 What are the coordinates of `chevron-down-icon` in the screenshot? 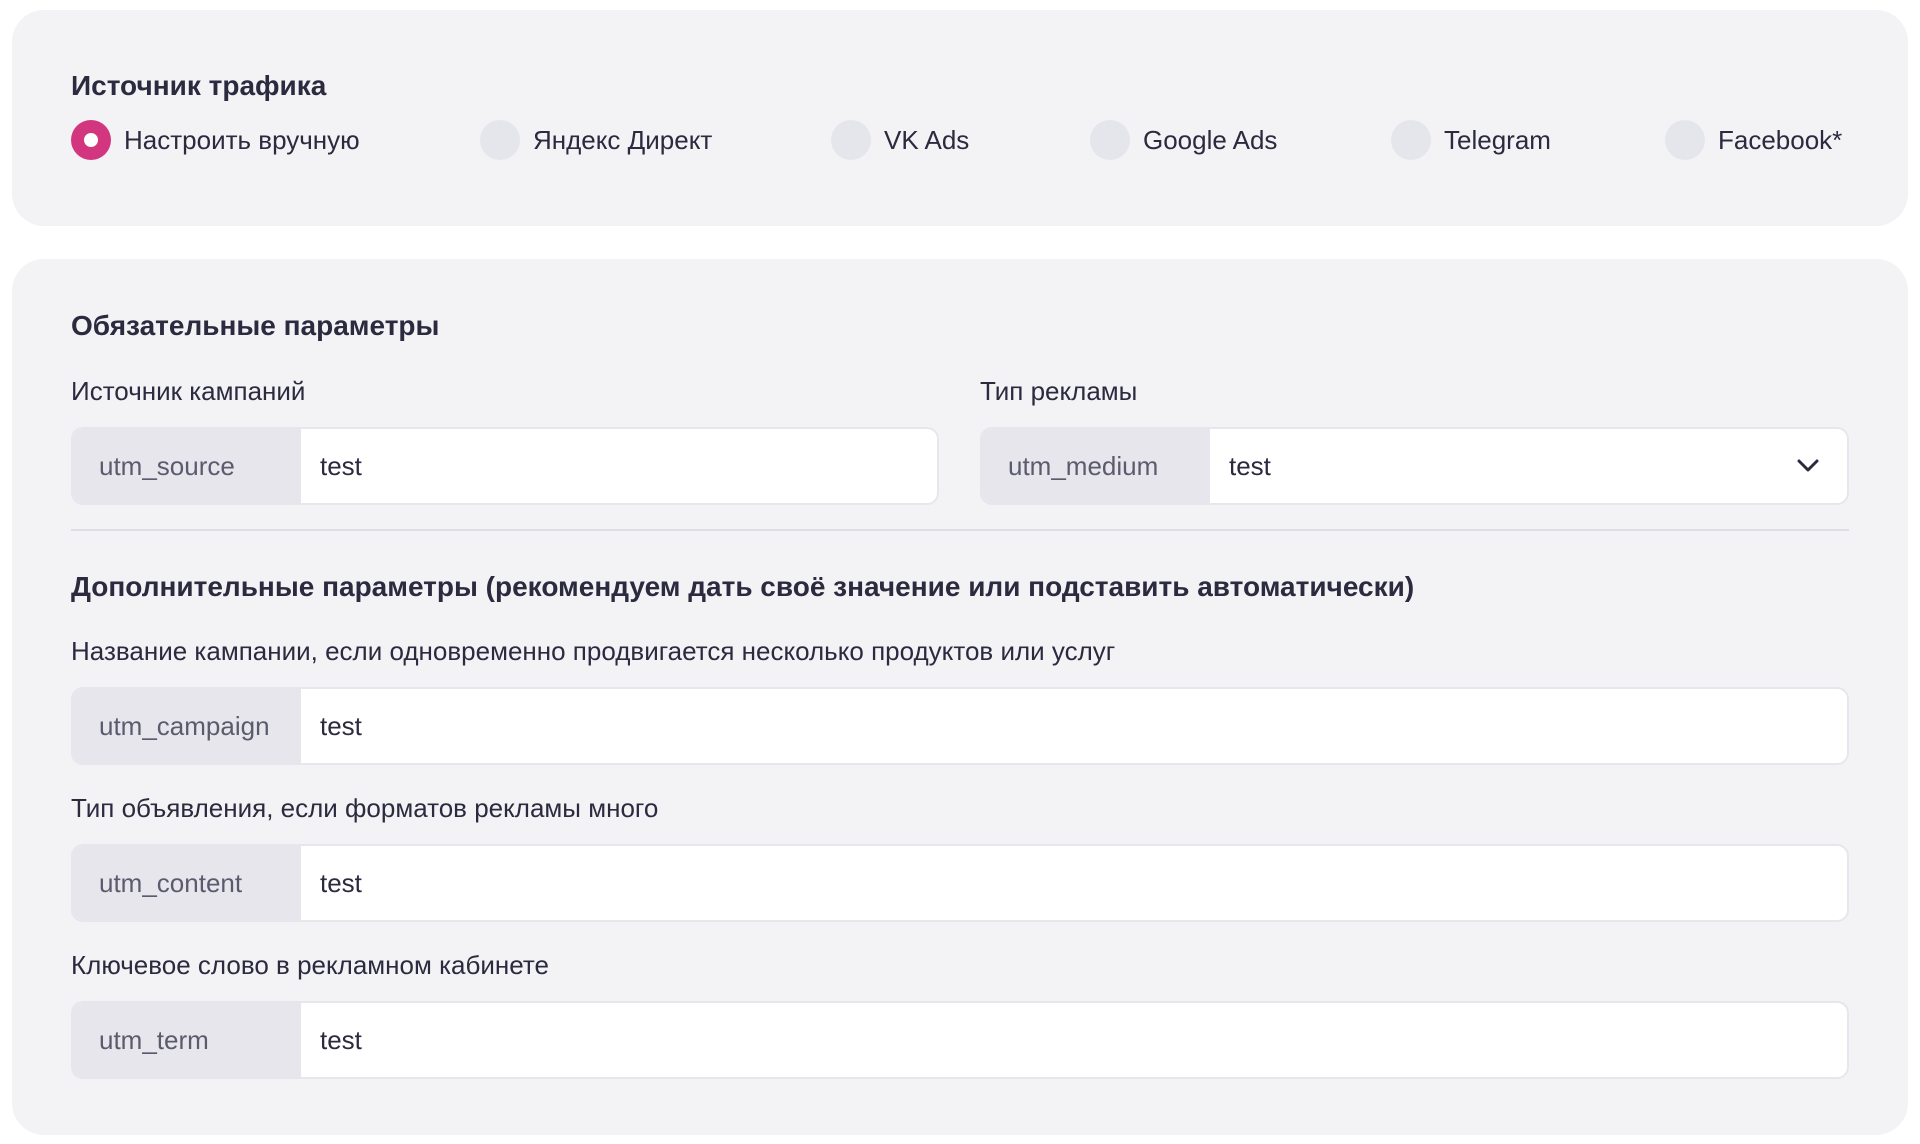 It's located at (1808, 466).